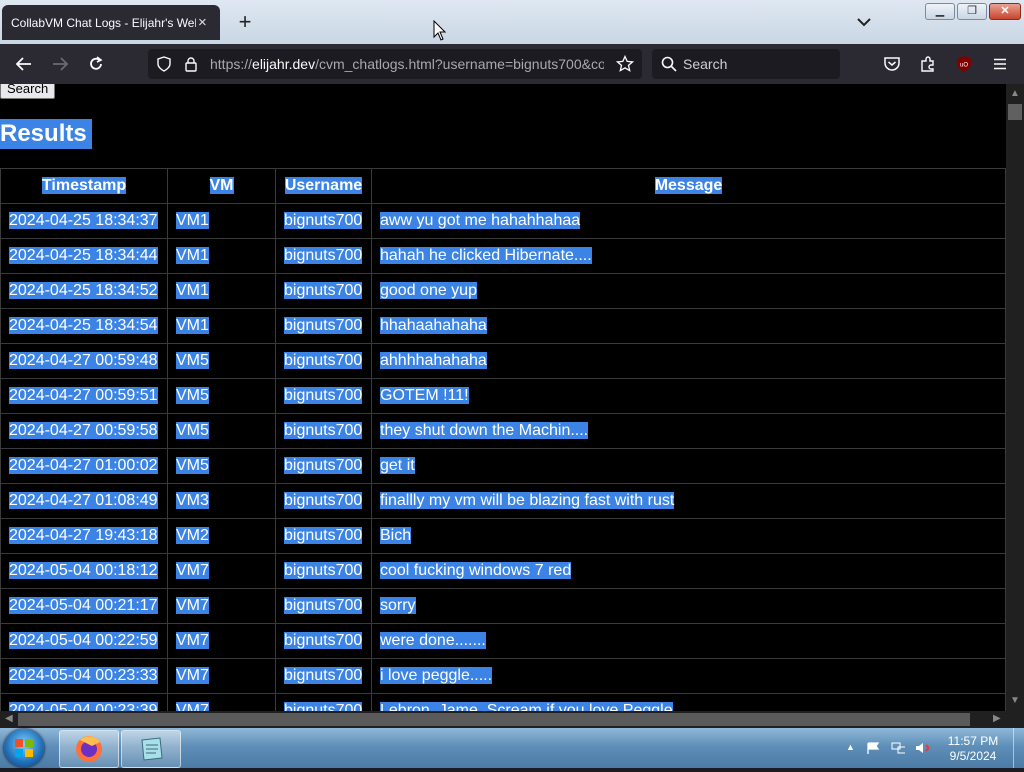 Image resolution: width=1024 pixels, height=772 pixels. I want to click on list-all-tabs-button, so click(864, 22).